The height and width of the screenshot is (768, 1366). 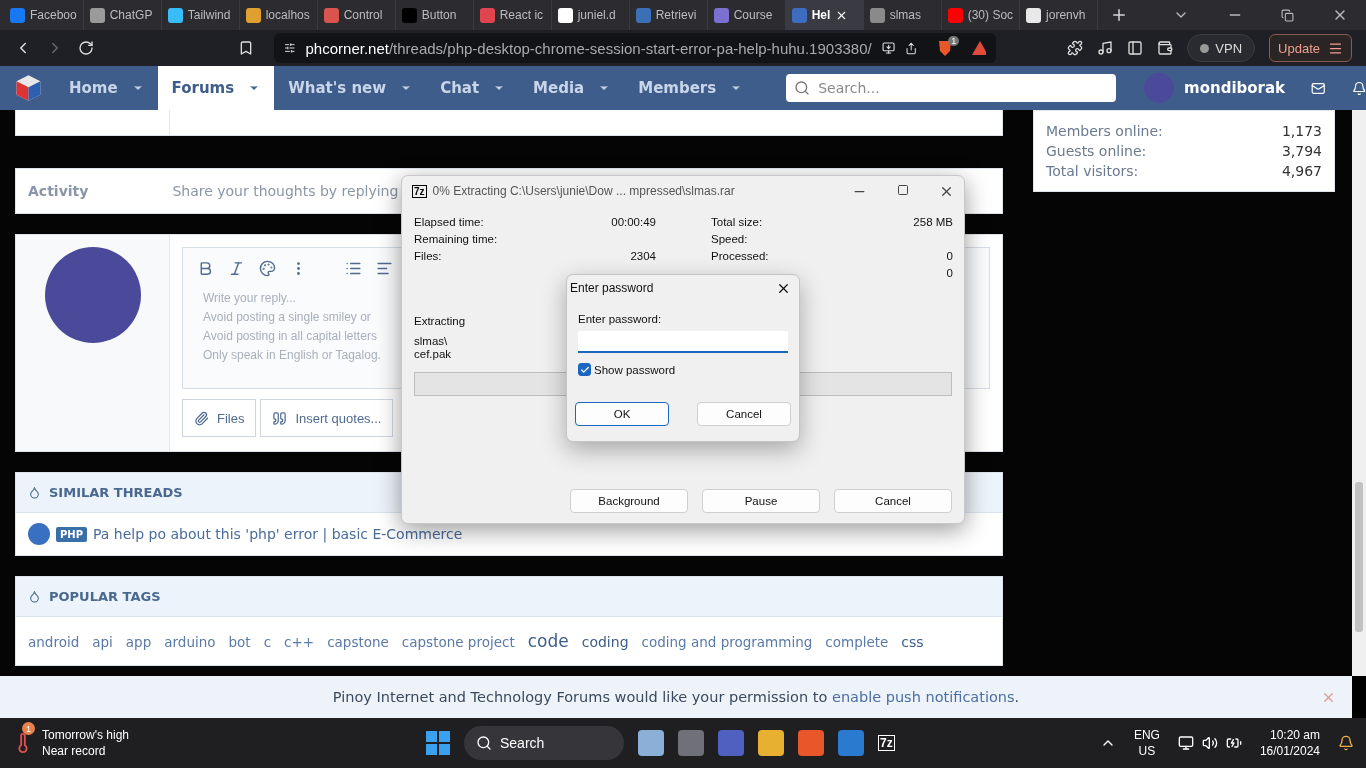 I want to click on file-path: cef.pak, so click(x=433, y=354).